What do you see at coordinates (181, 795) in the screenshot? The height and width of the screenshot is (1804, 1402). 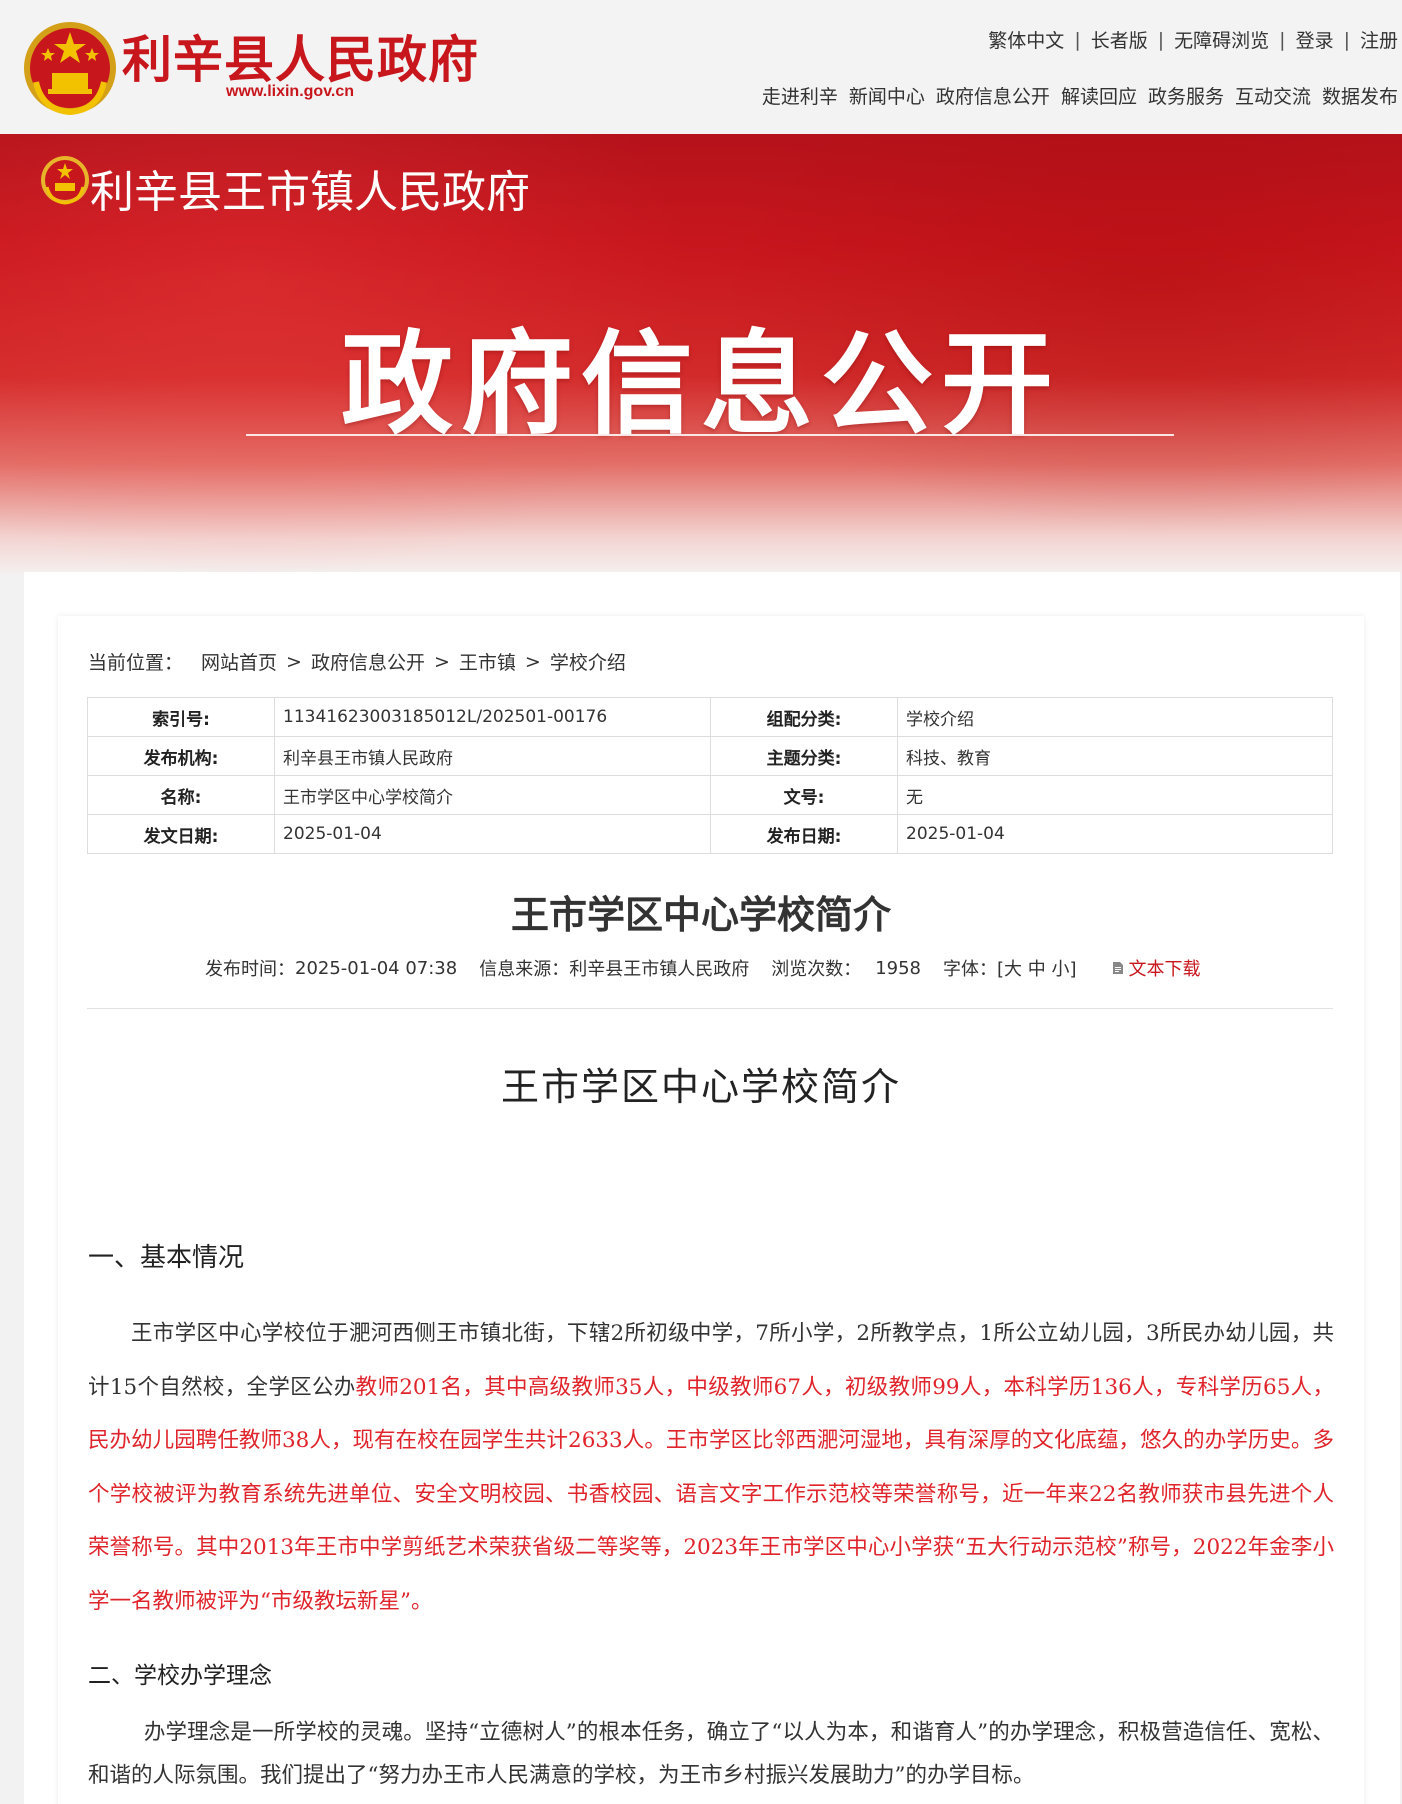 I see `meta-key: 名称:` at bounding box center [181, 795].